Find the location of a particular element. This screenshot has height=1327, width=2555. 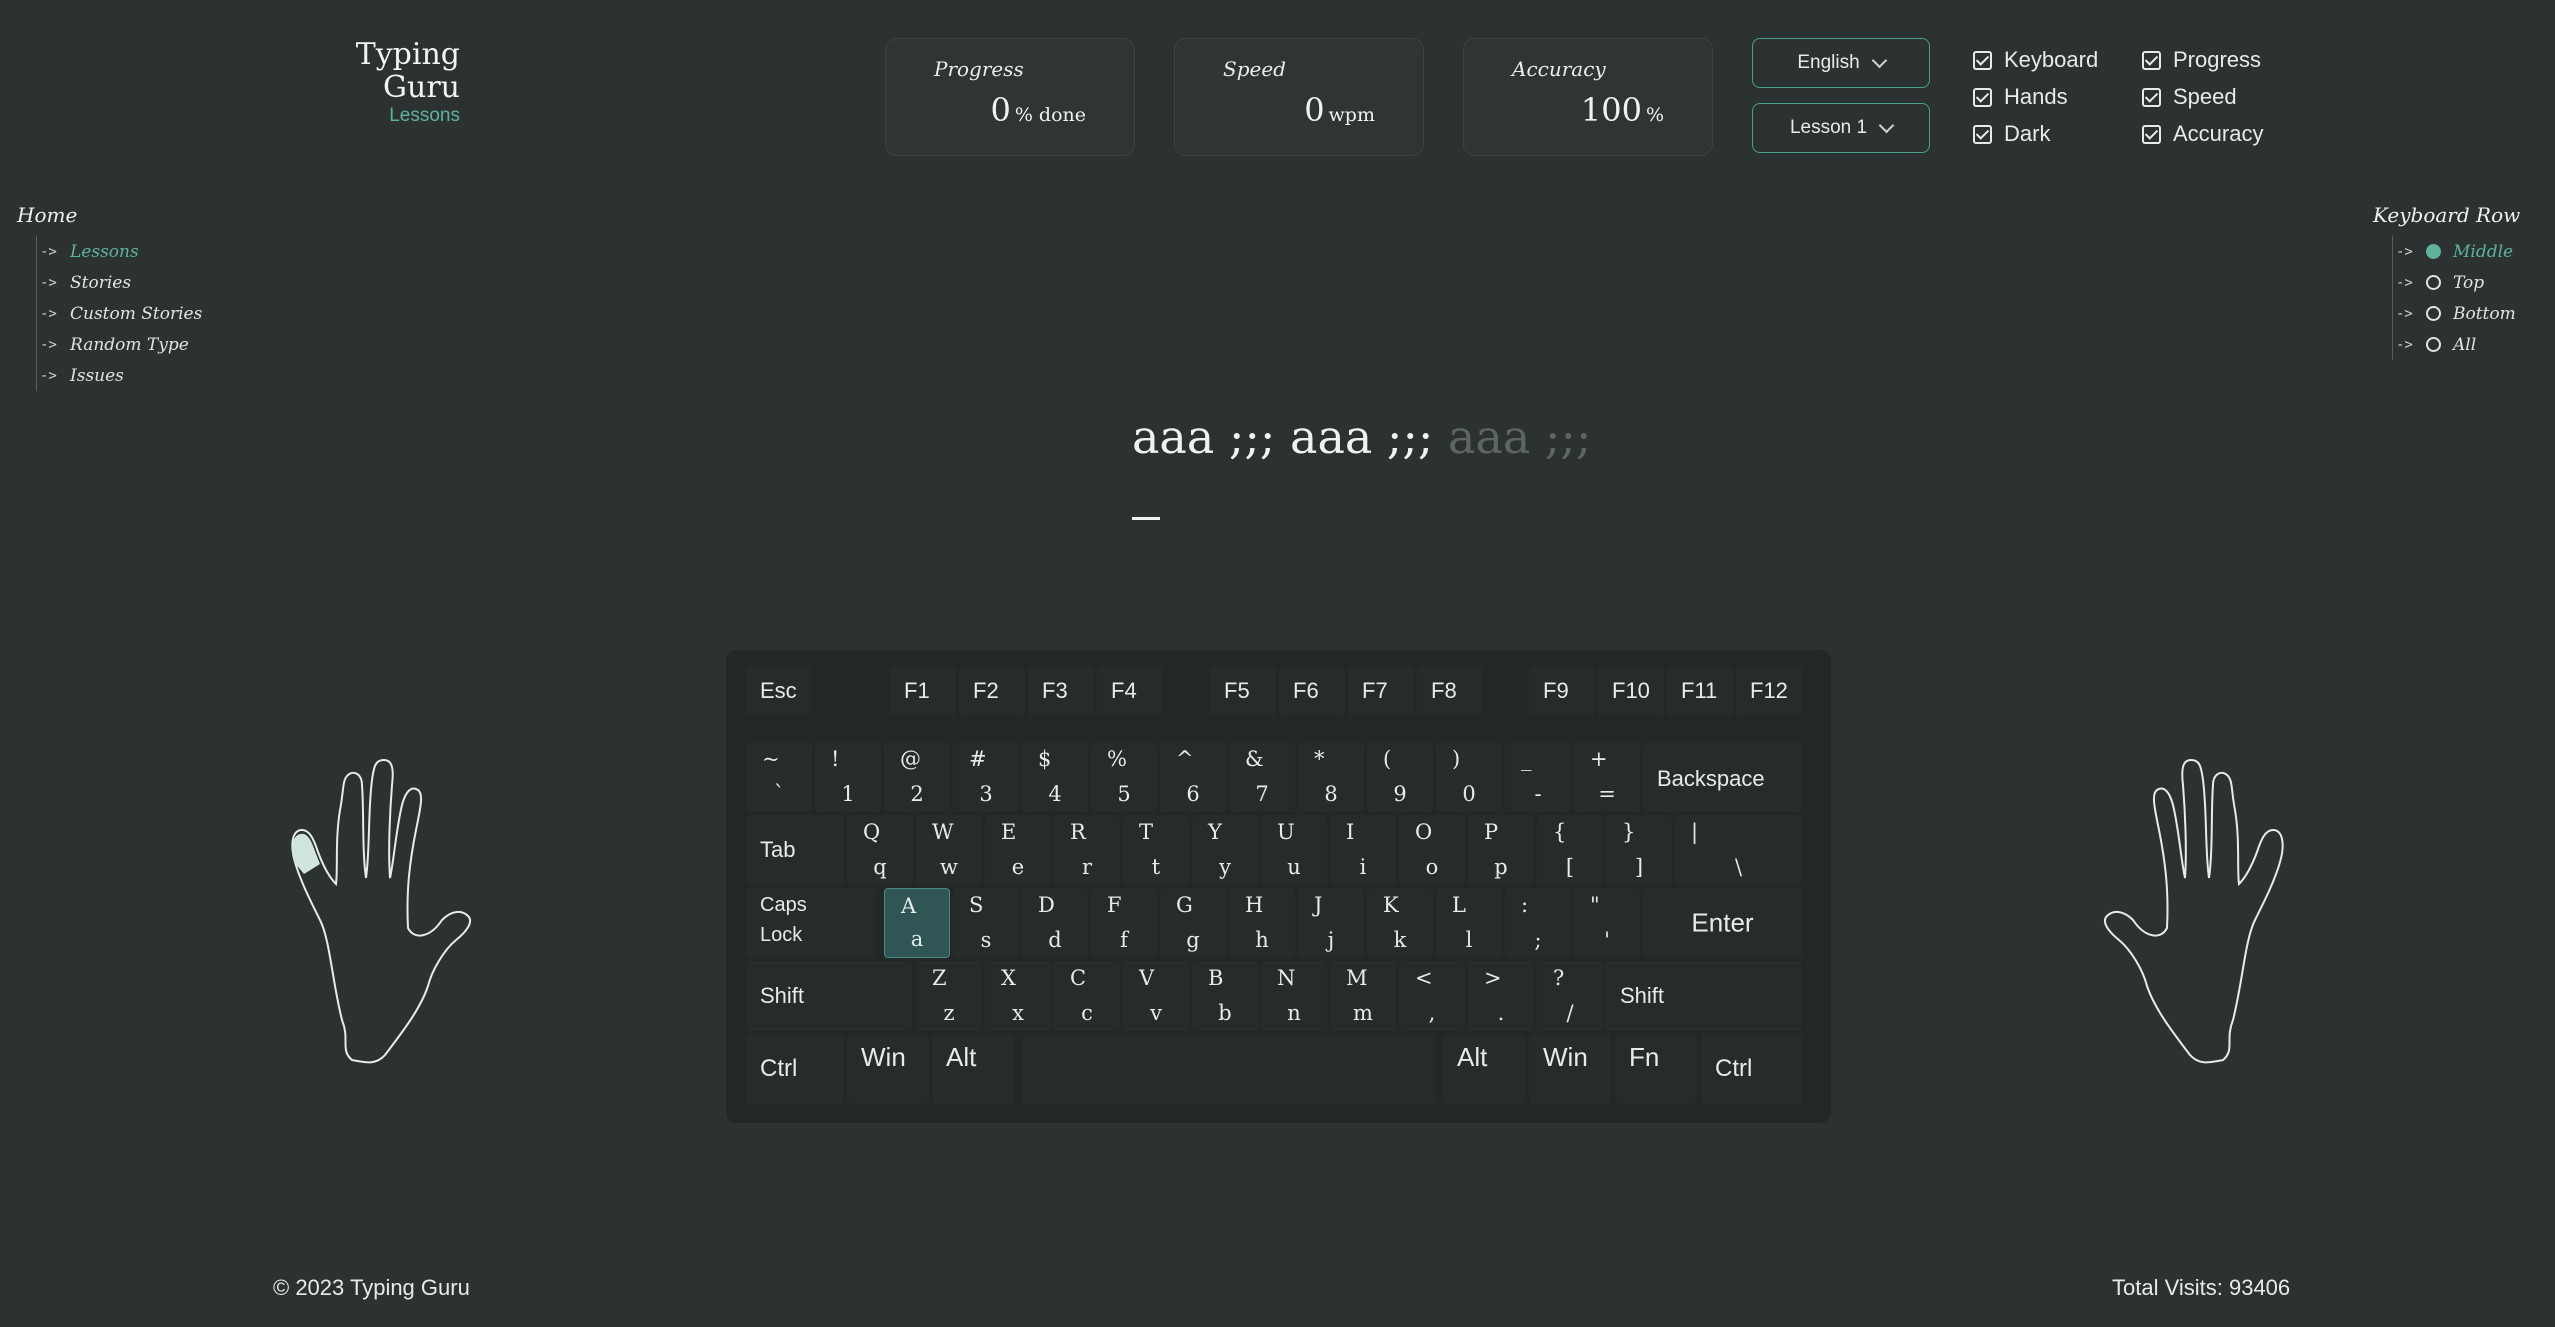

key-f6: F6 is located at coordinates (1312, 691).